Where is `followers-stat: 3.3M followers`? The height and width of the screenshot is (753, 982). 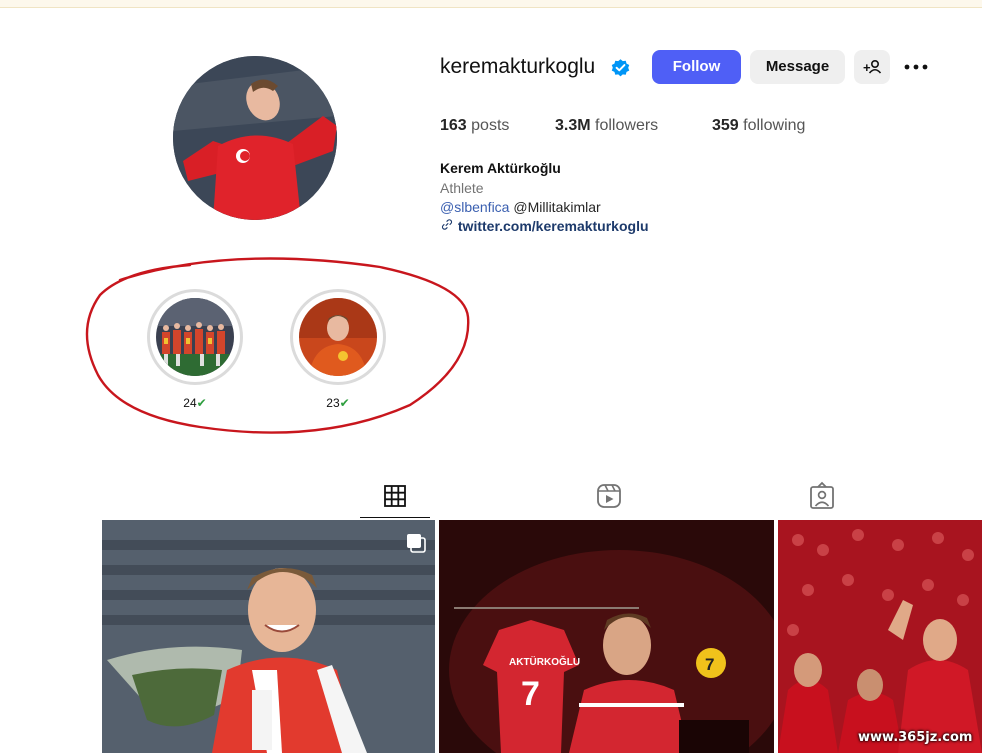
followers-stat: 3.3M followers is located at coordinates (606, 126).